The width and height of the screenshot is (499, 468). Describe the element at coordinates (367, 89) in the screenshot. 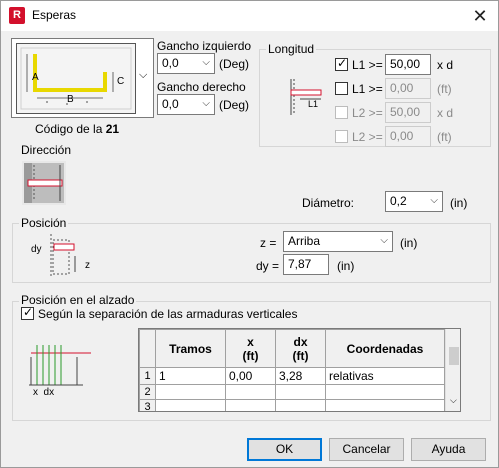

I see `l1-length-label: L1 >=` at that location.